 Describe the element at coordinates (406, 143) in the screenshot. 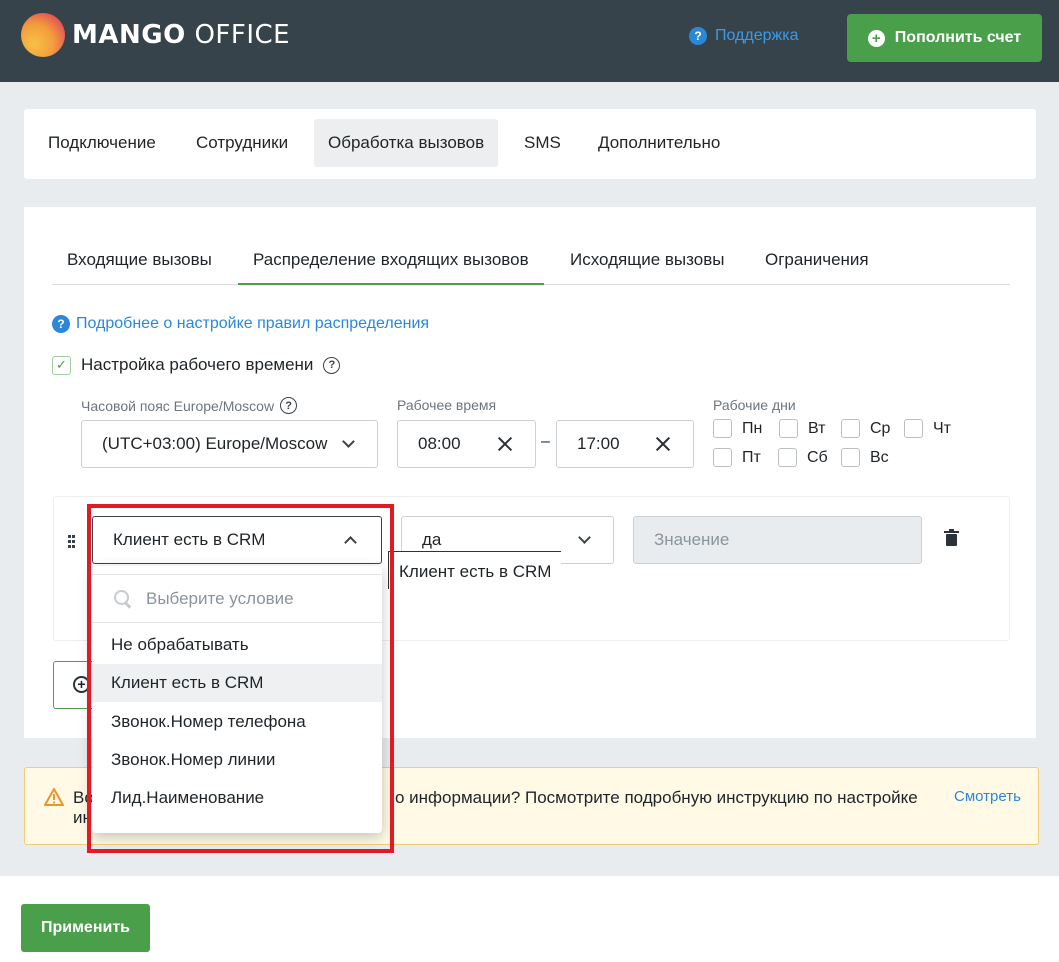

I see `tab-call-processing: Обработка вызовов` at that location.